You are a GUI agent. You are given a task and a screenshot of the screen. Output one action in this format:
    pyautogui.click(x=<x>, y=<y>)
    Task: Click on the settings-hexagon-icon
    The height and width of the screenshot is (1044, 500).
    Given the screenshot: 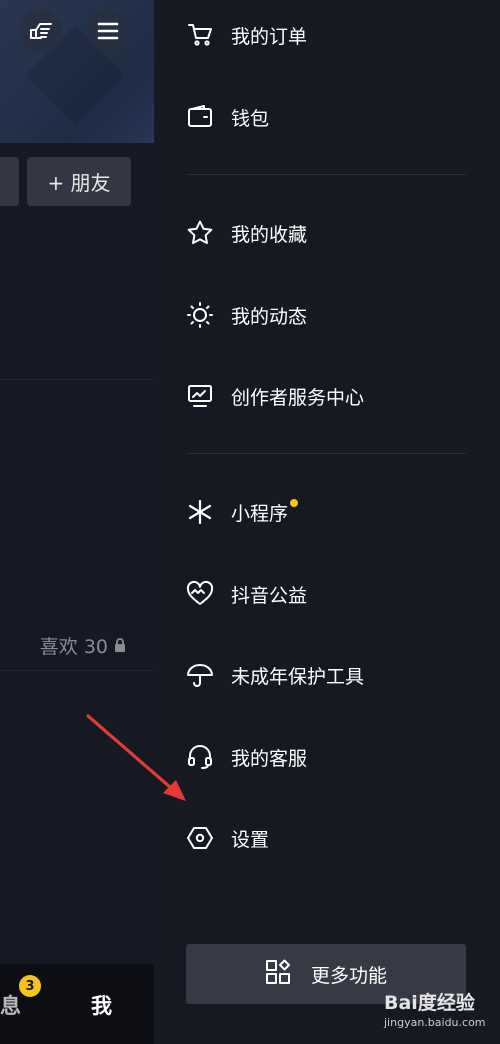 What is the action you would take?
    pyautogui.click(x=200, y=838)
    